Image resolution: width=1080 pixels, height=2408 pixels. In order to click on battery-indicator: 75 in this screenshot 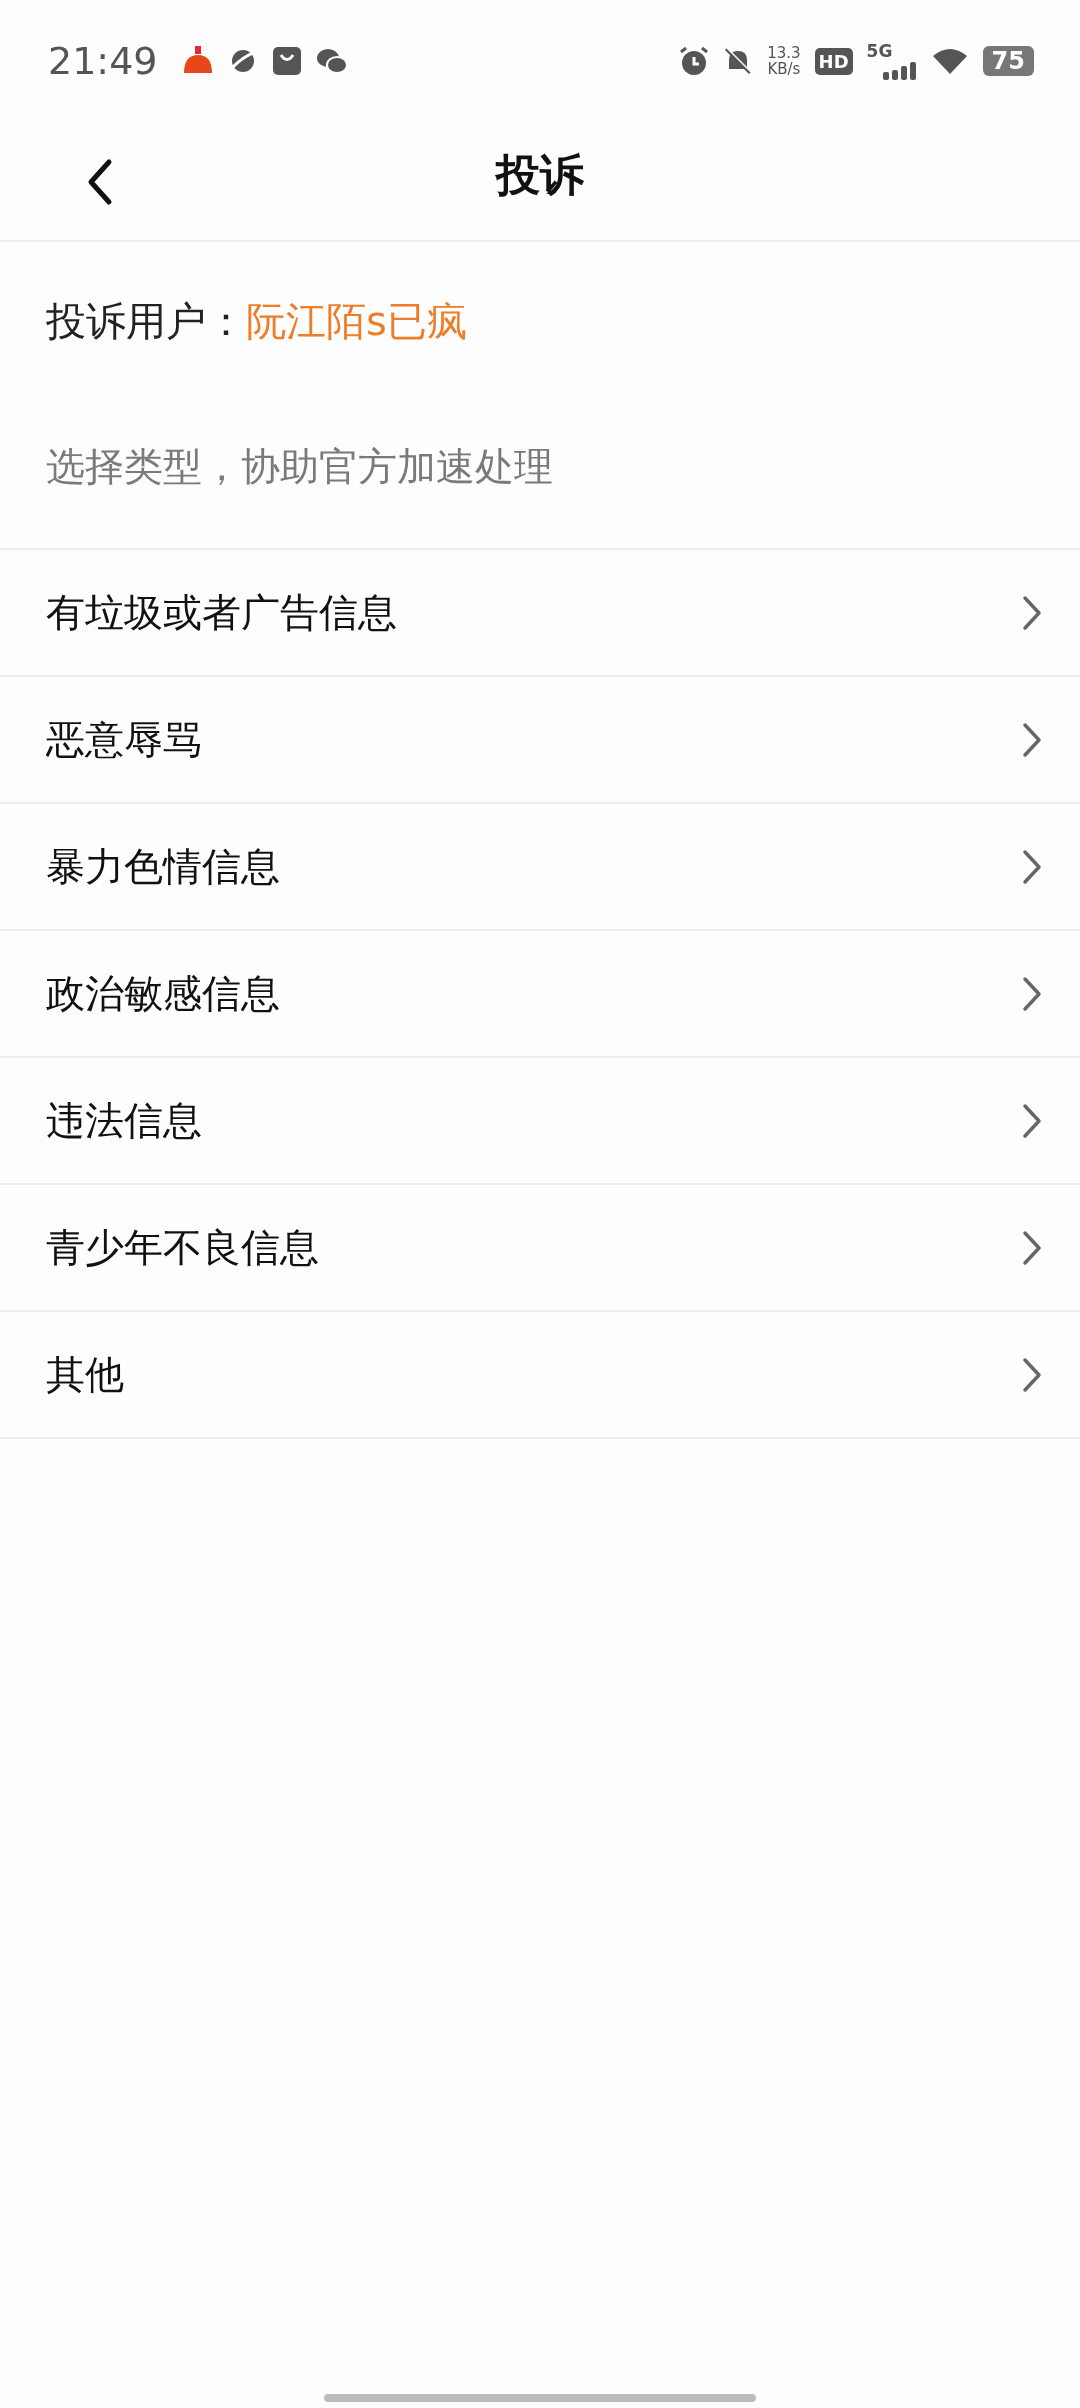, I will do `click(1008, 61)`.